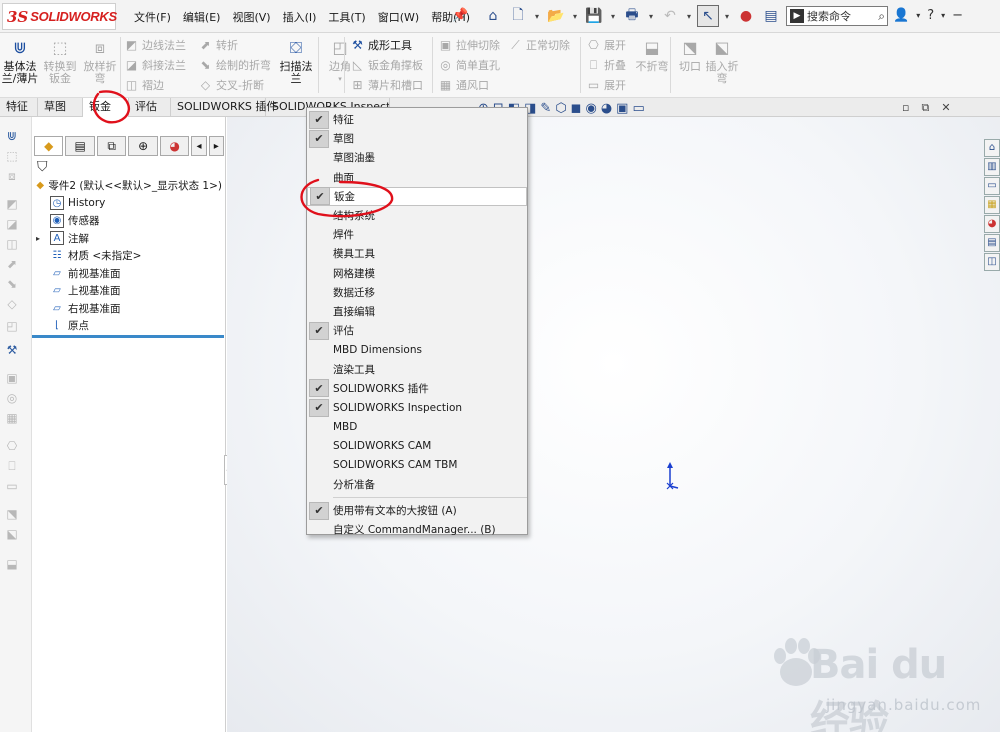 The width and height of the screenshot is (1000, 732). What do you see at coordinates (901, 15) in the screenshot?
I see `user-icon: 👤` at bounding box center [901, 15].